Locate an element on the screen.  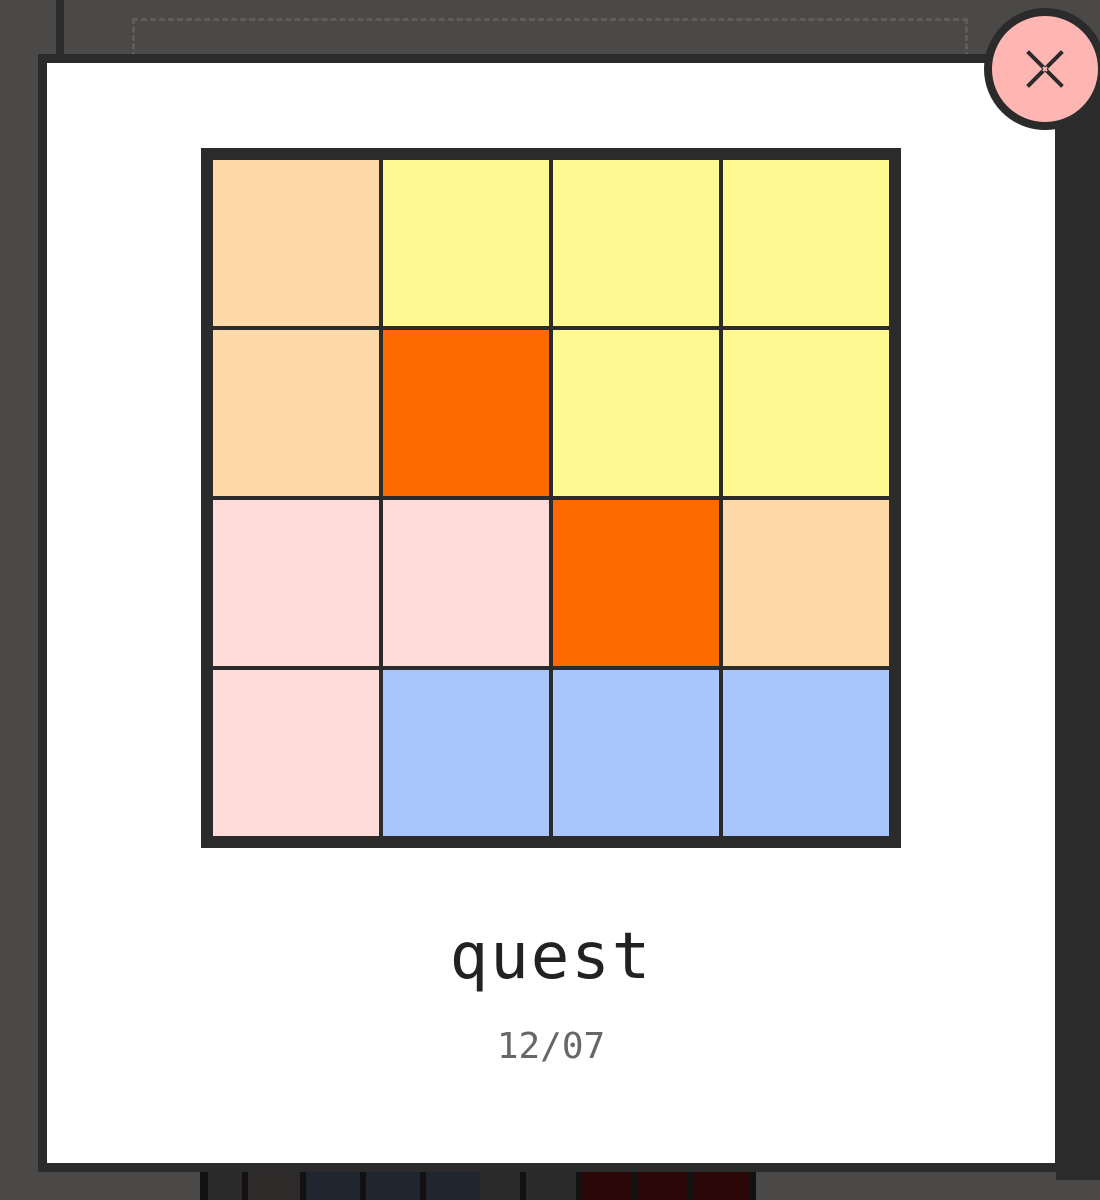
result-date: 12/07 is located at coordinates (551, 1046).